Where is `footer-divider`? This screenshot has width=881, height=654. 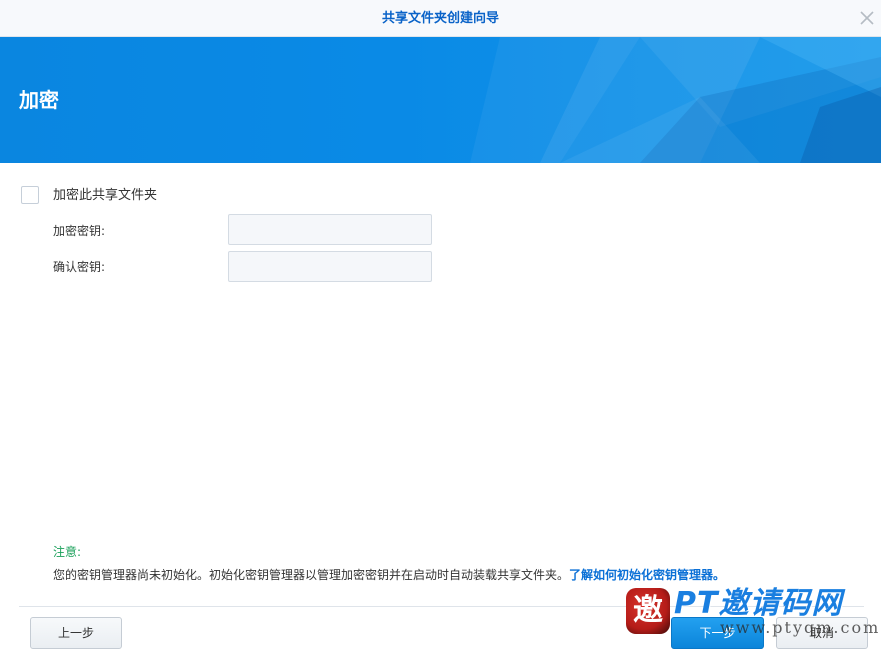
footer-divider is located at coordinates (441, 606).